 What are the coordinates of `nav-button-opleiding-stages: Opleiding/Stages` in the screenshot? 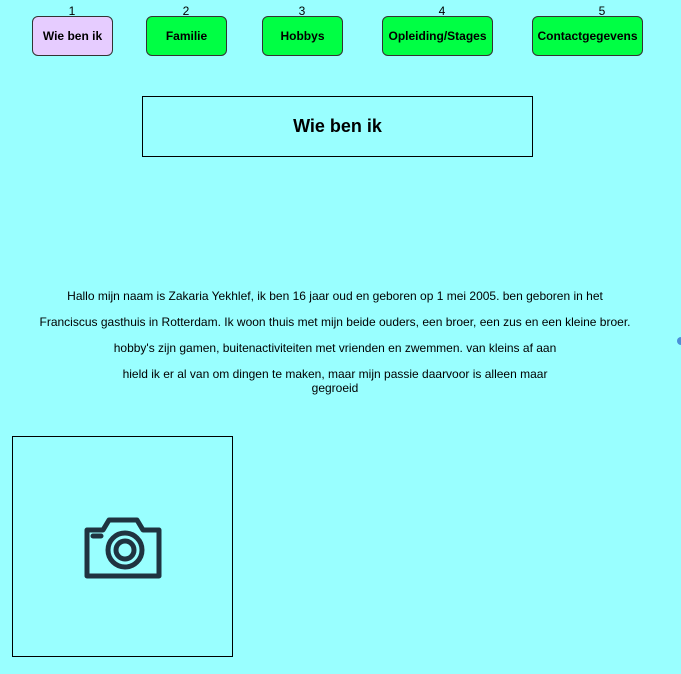 It's located at (437, 36).